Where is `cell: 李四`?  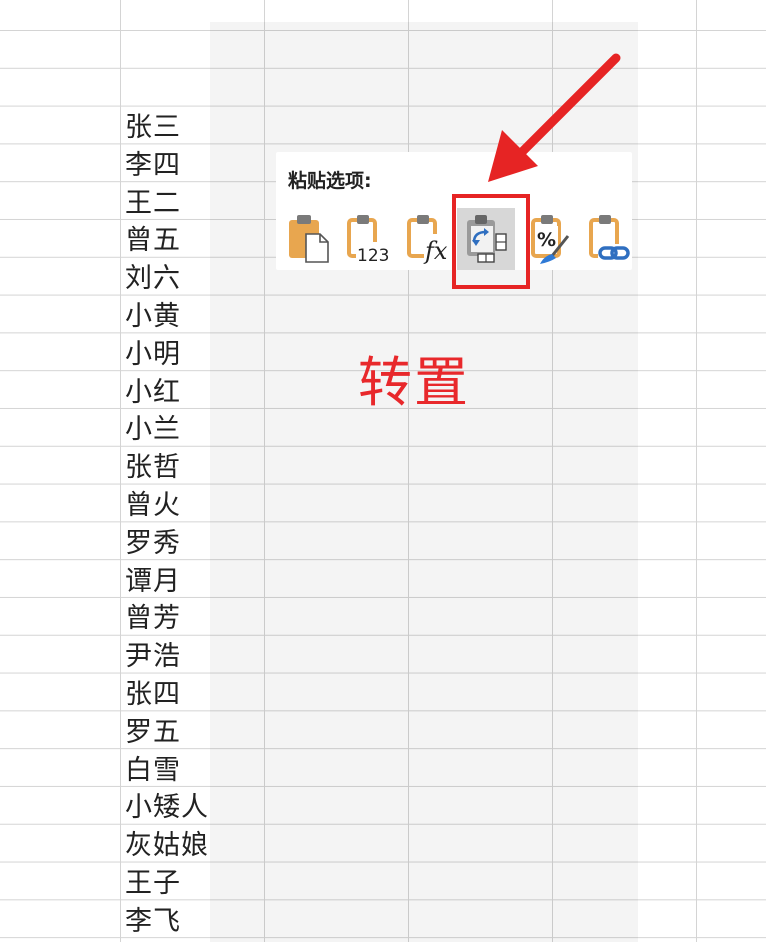
cell: 李四 is located at coordinates (167, 166).